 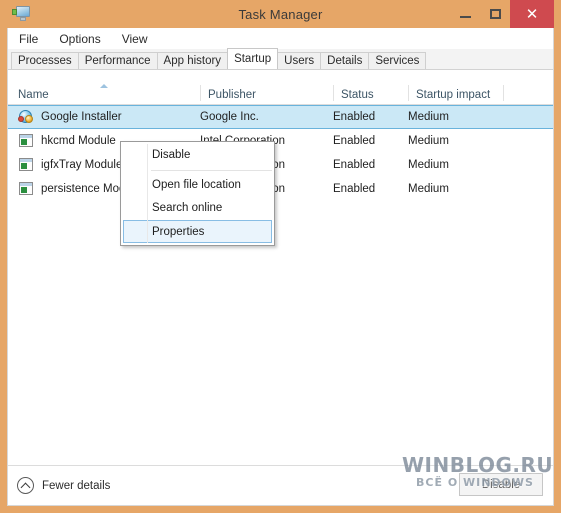 What do you see at coordinates (26, 117) in the screenshot?
I see `google-installer-icon` at bounding box center [26, 117].